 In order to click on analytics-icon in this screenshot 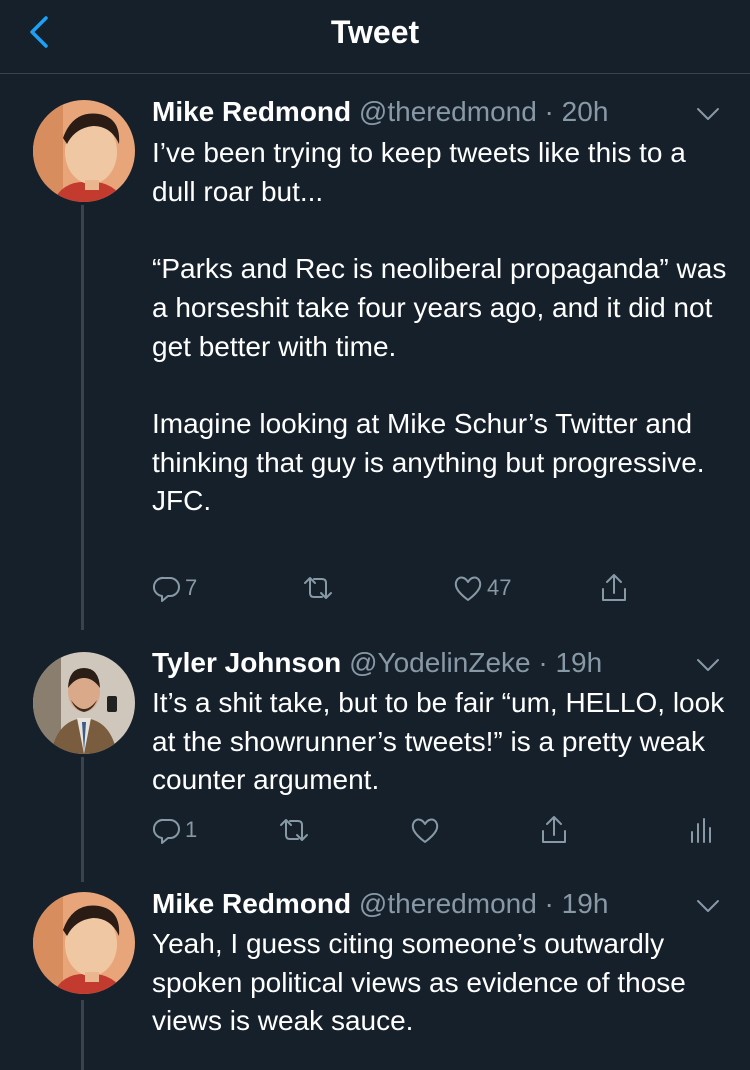, I will do `click(701, 830)`.